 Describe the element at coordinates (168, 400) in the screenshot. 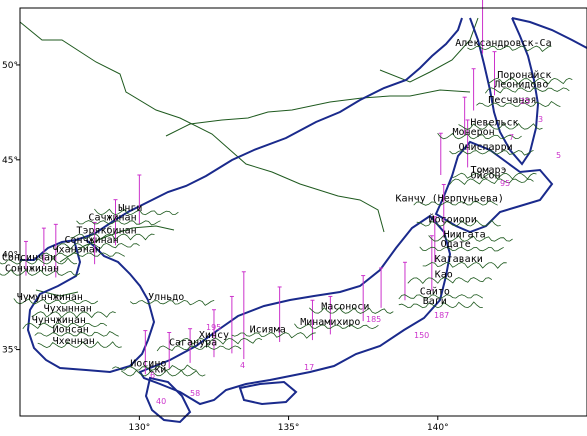

I see `japan-kyushu-coast` at that location.